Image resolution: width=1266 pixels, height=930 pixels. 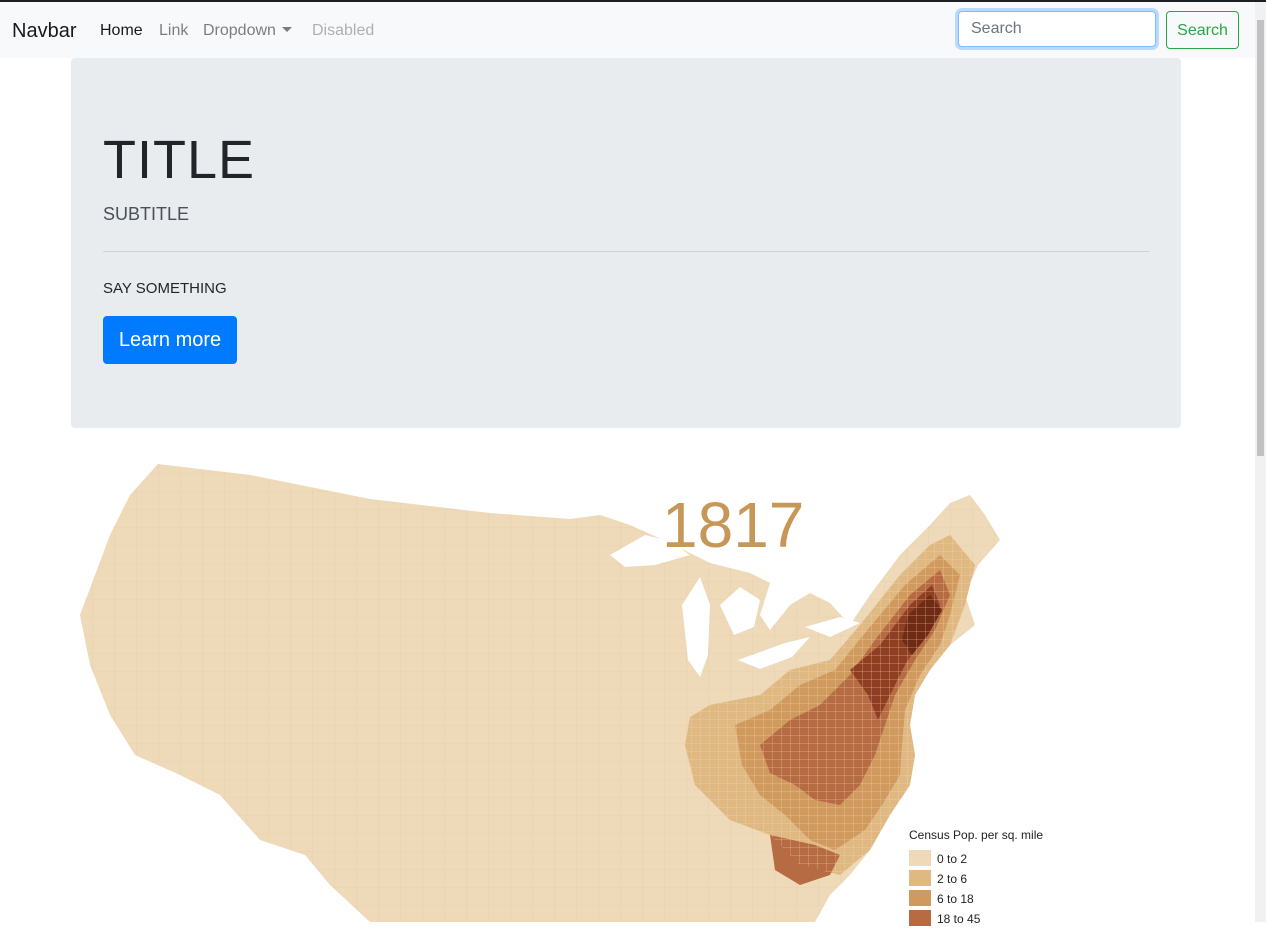 What do you see at coordinates (1009, 900) in the screenshot?
I see `legend-item: 6 to 18` at bounding box center [1009, 900].